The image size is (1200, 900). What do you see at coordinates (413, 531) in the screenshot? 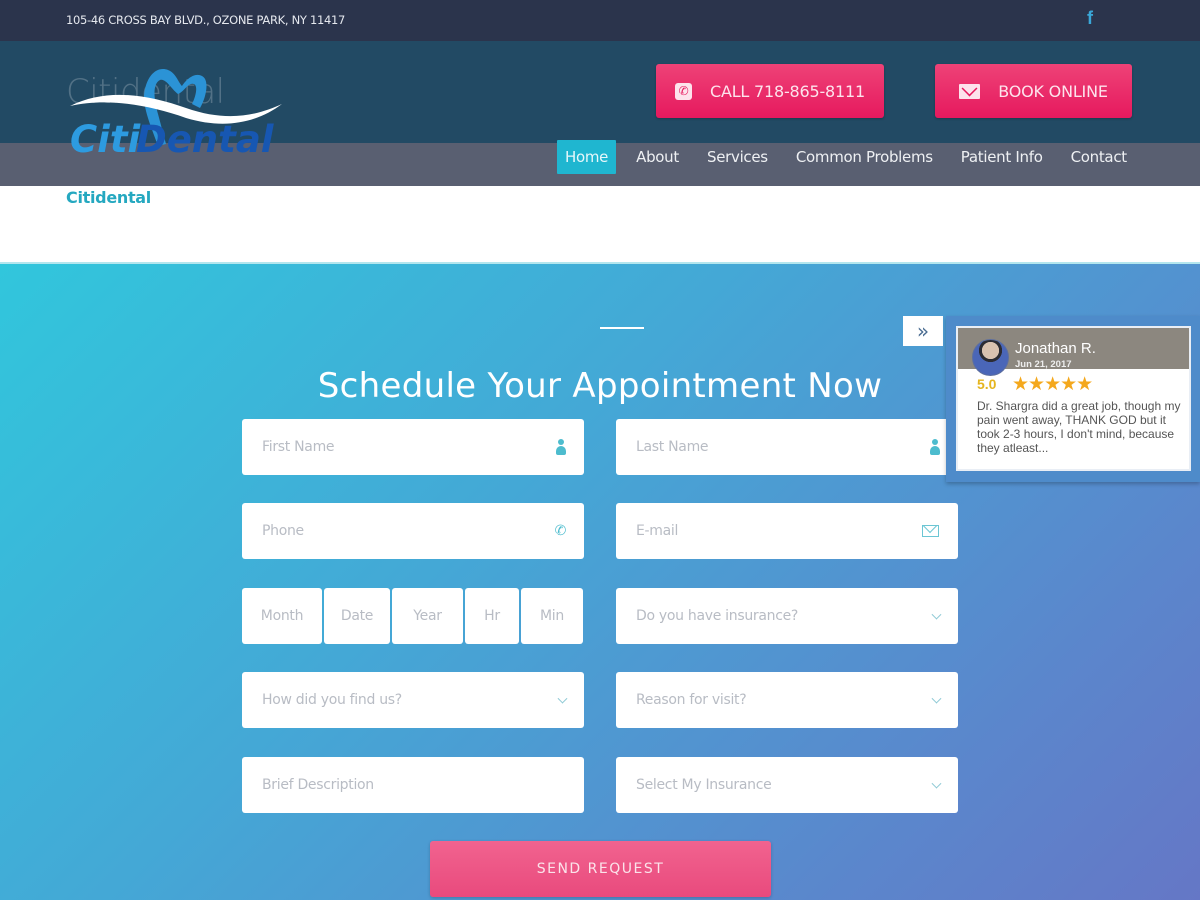
I see `phone-input: Phone ✆` at bounding box center [413, 531].